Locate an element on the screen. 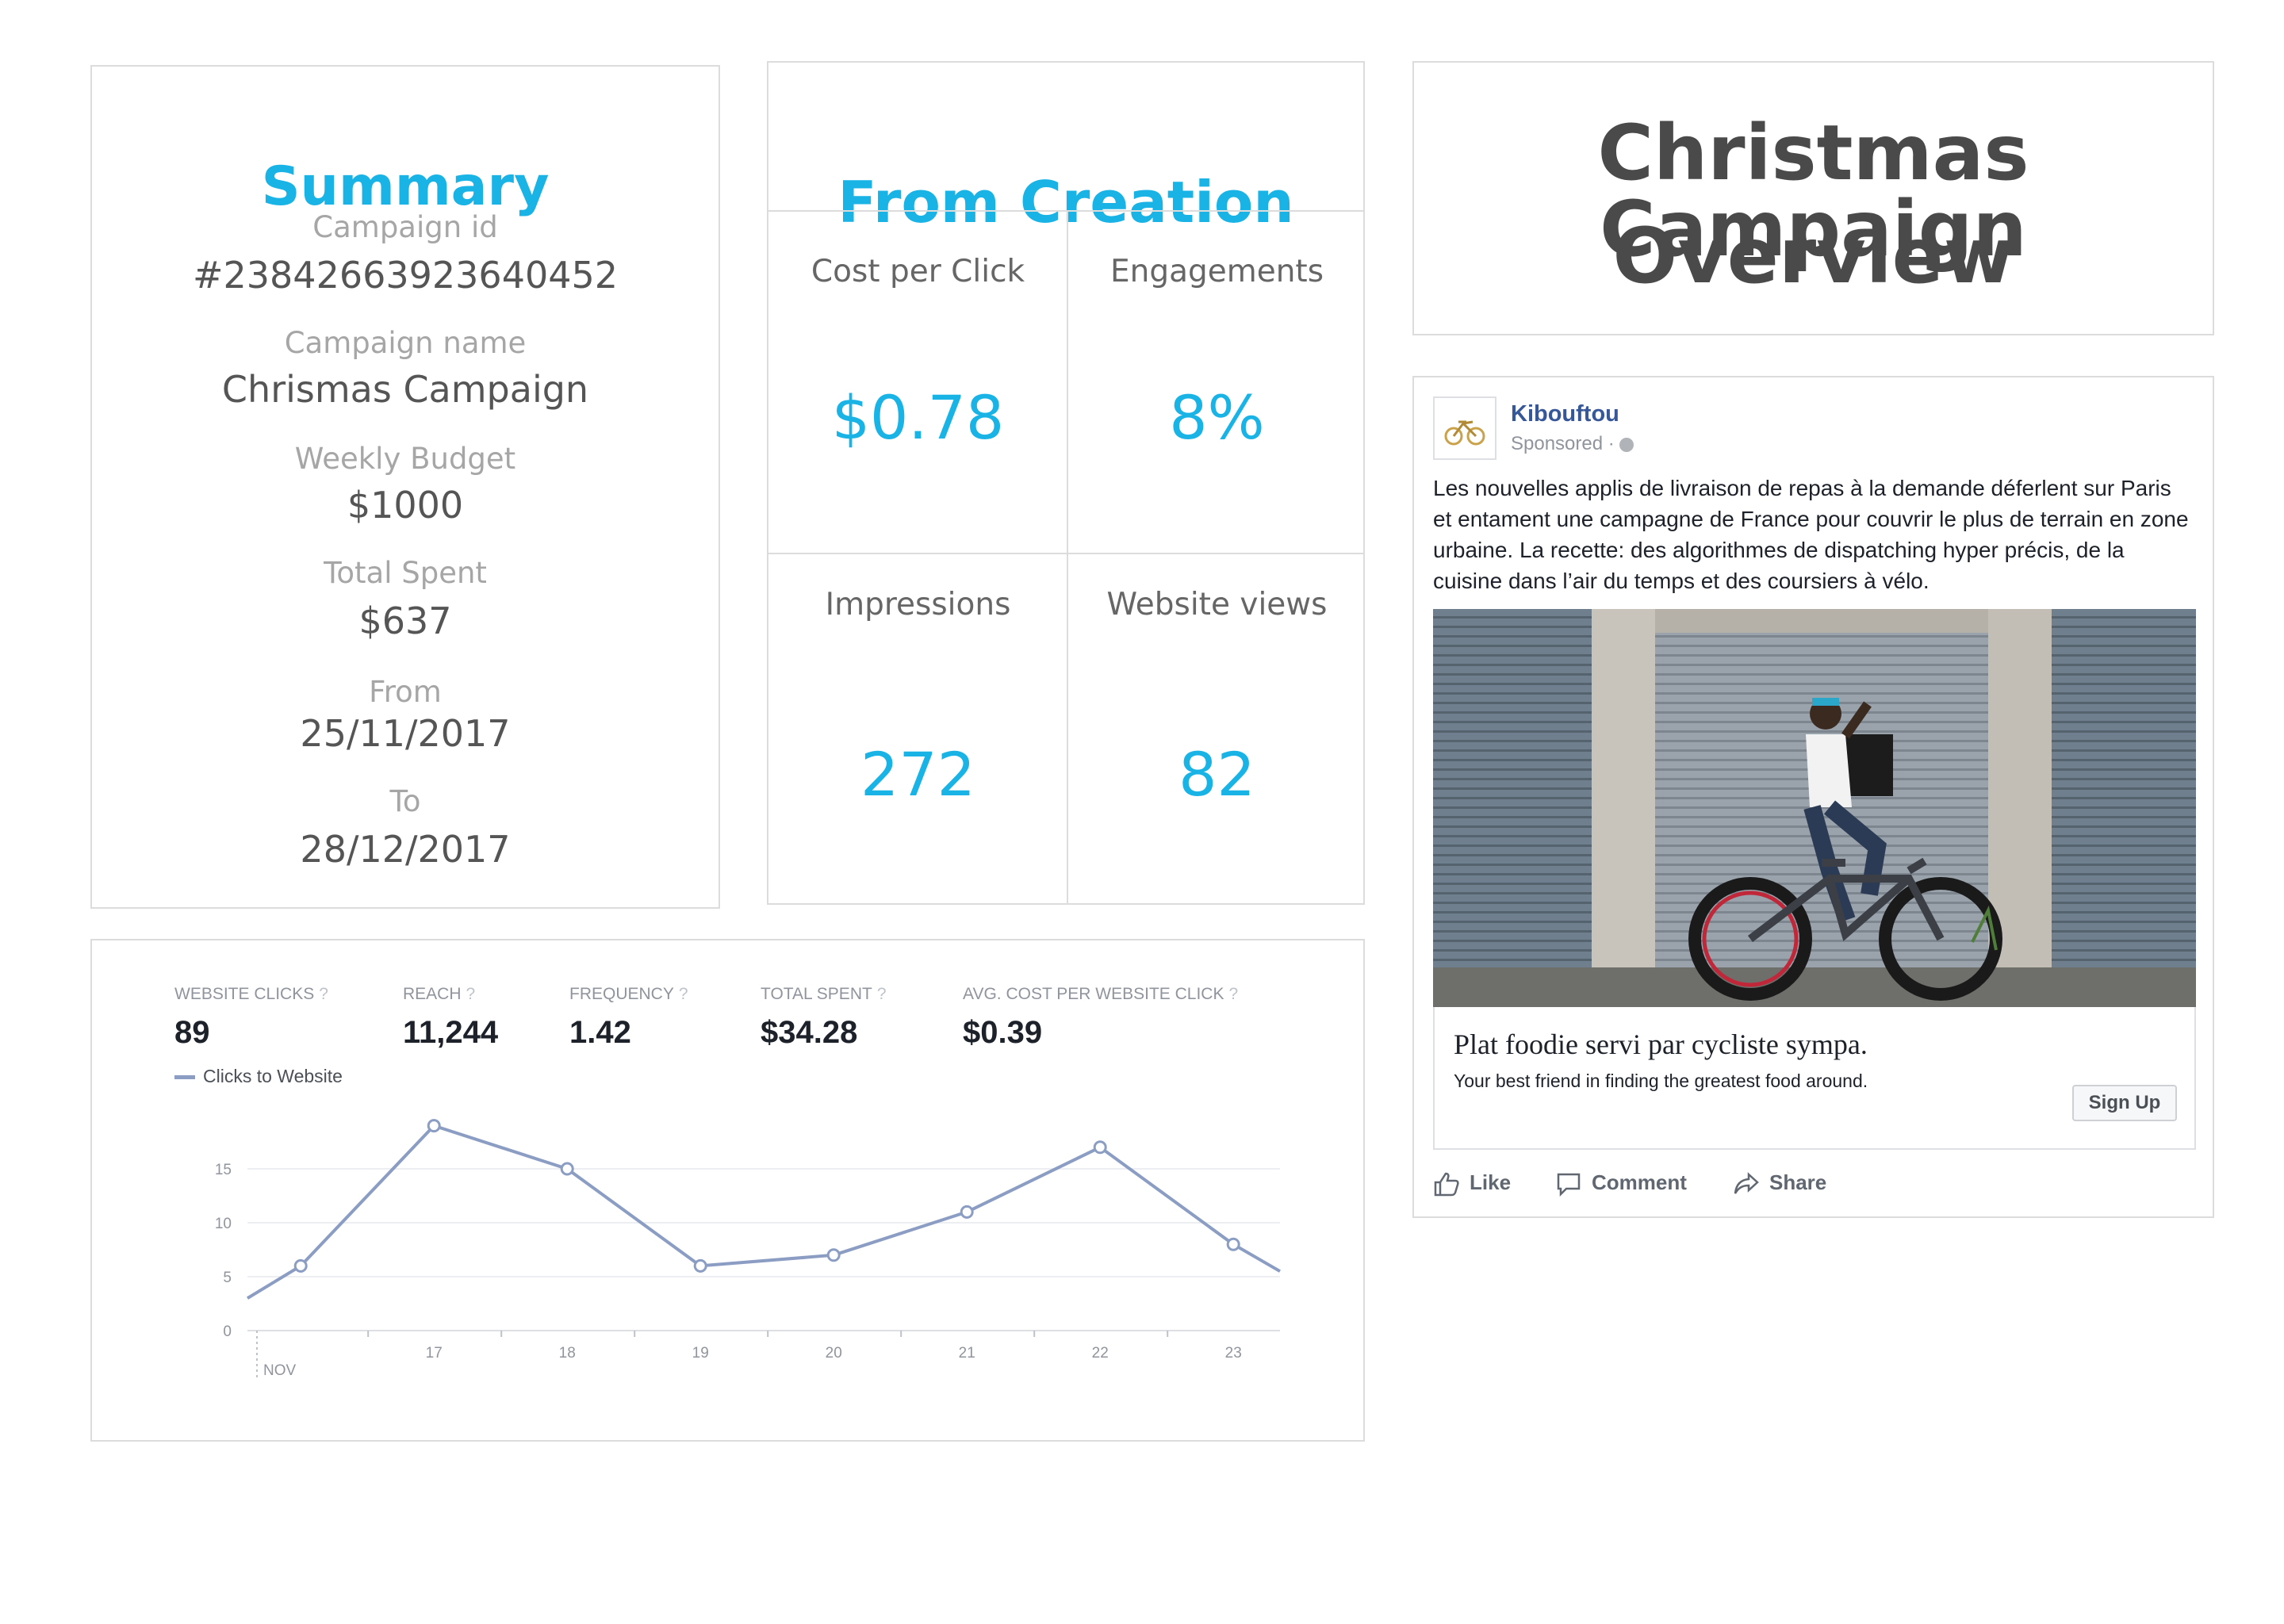 The height and width of the screenshot is (1624, 2284). link-headline: Plat foodie servi par cycliste sympa. is located at coordinates (1661, 1044).